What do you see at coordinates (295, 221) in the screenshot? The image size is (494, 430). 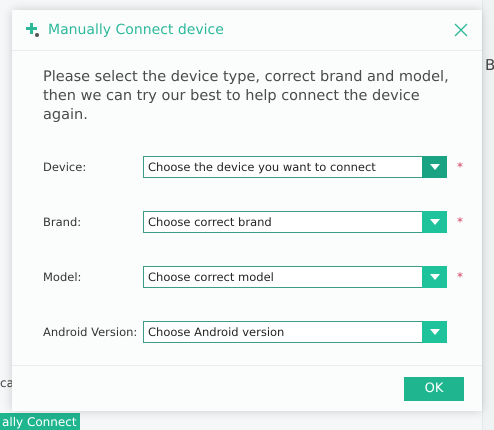 I see `dropdown-field: Choose correct brand` at bounding box center [295, 221].